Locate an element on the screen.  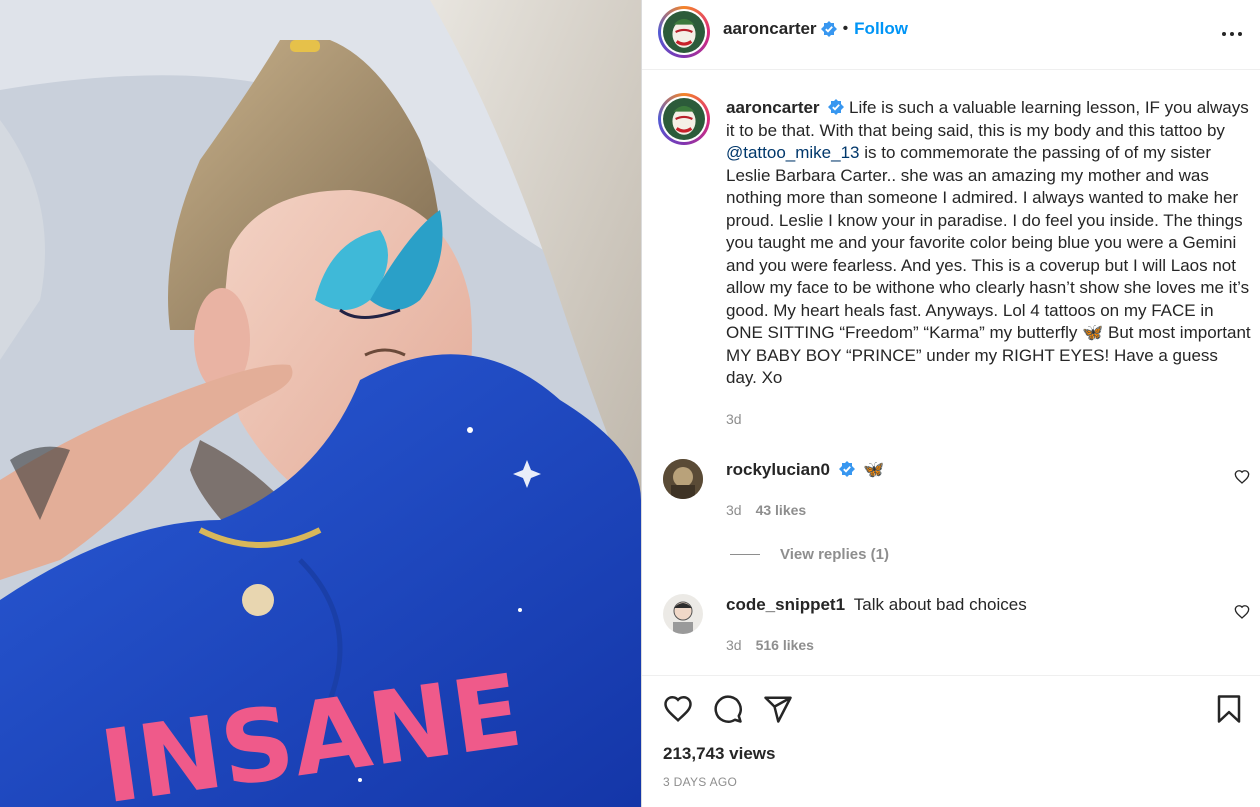
comment-text: 🦋 is located at coordinates (874, 469).